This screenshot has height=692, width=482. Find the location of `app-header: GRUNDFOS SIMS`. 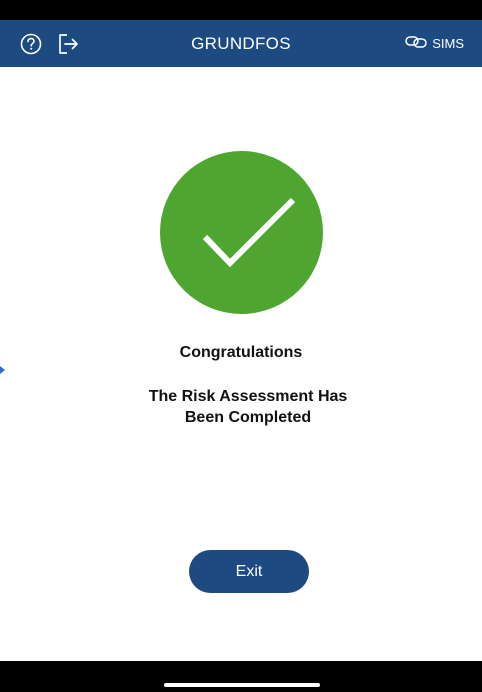

app-header: GRUNDFOS SIMS is located at coordinates (241, 43).